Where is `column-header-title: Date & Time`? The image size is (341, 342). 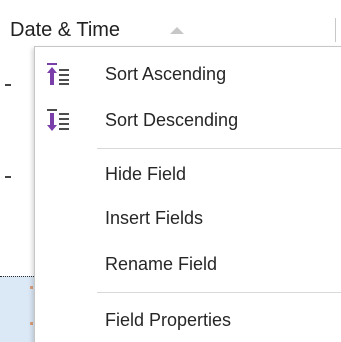
column-header-title: Date & Time is located at coordinates (65, 30).